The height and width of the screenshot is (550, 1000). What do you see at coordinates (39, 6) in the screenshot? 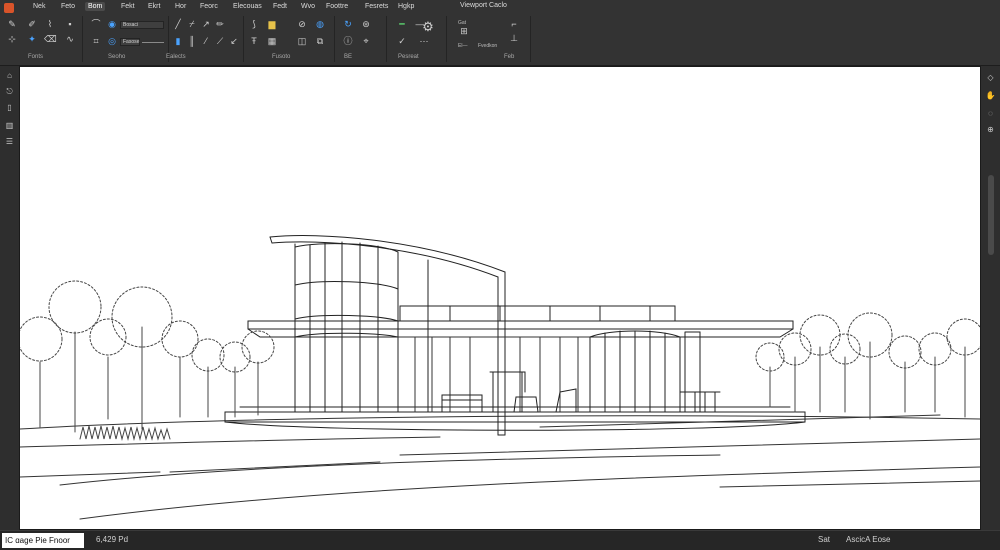
I see `menu-item-1: Nek` at bounding box center [39, 6].